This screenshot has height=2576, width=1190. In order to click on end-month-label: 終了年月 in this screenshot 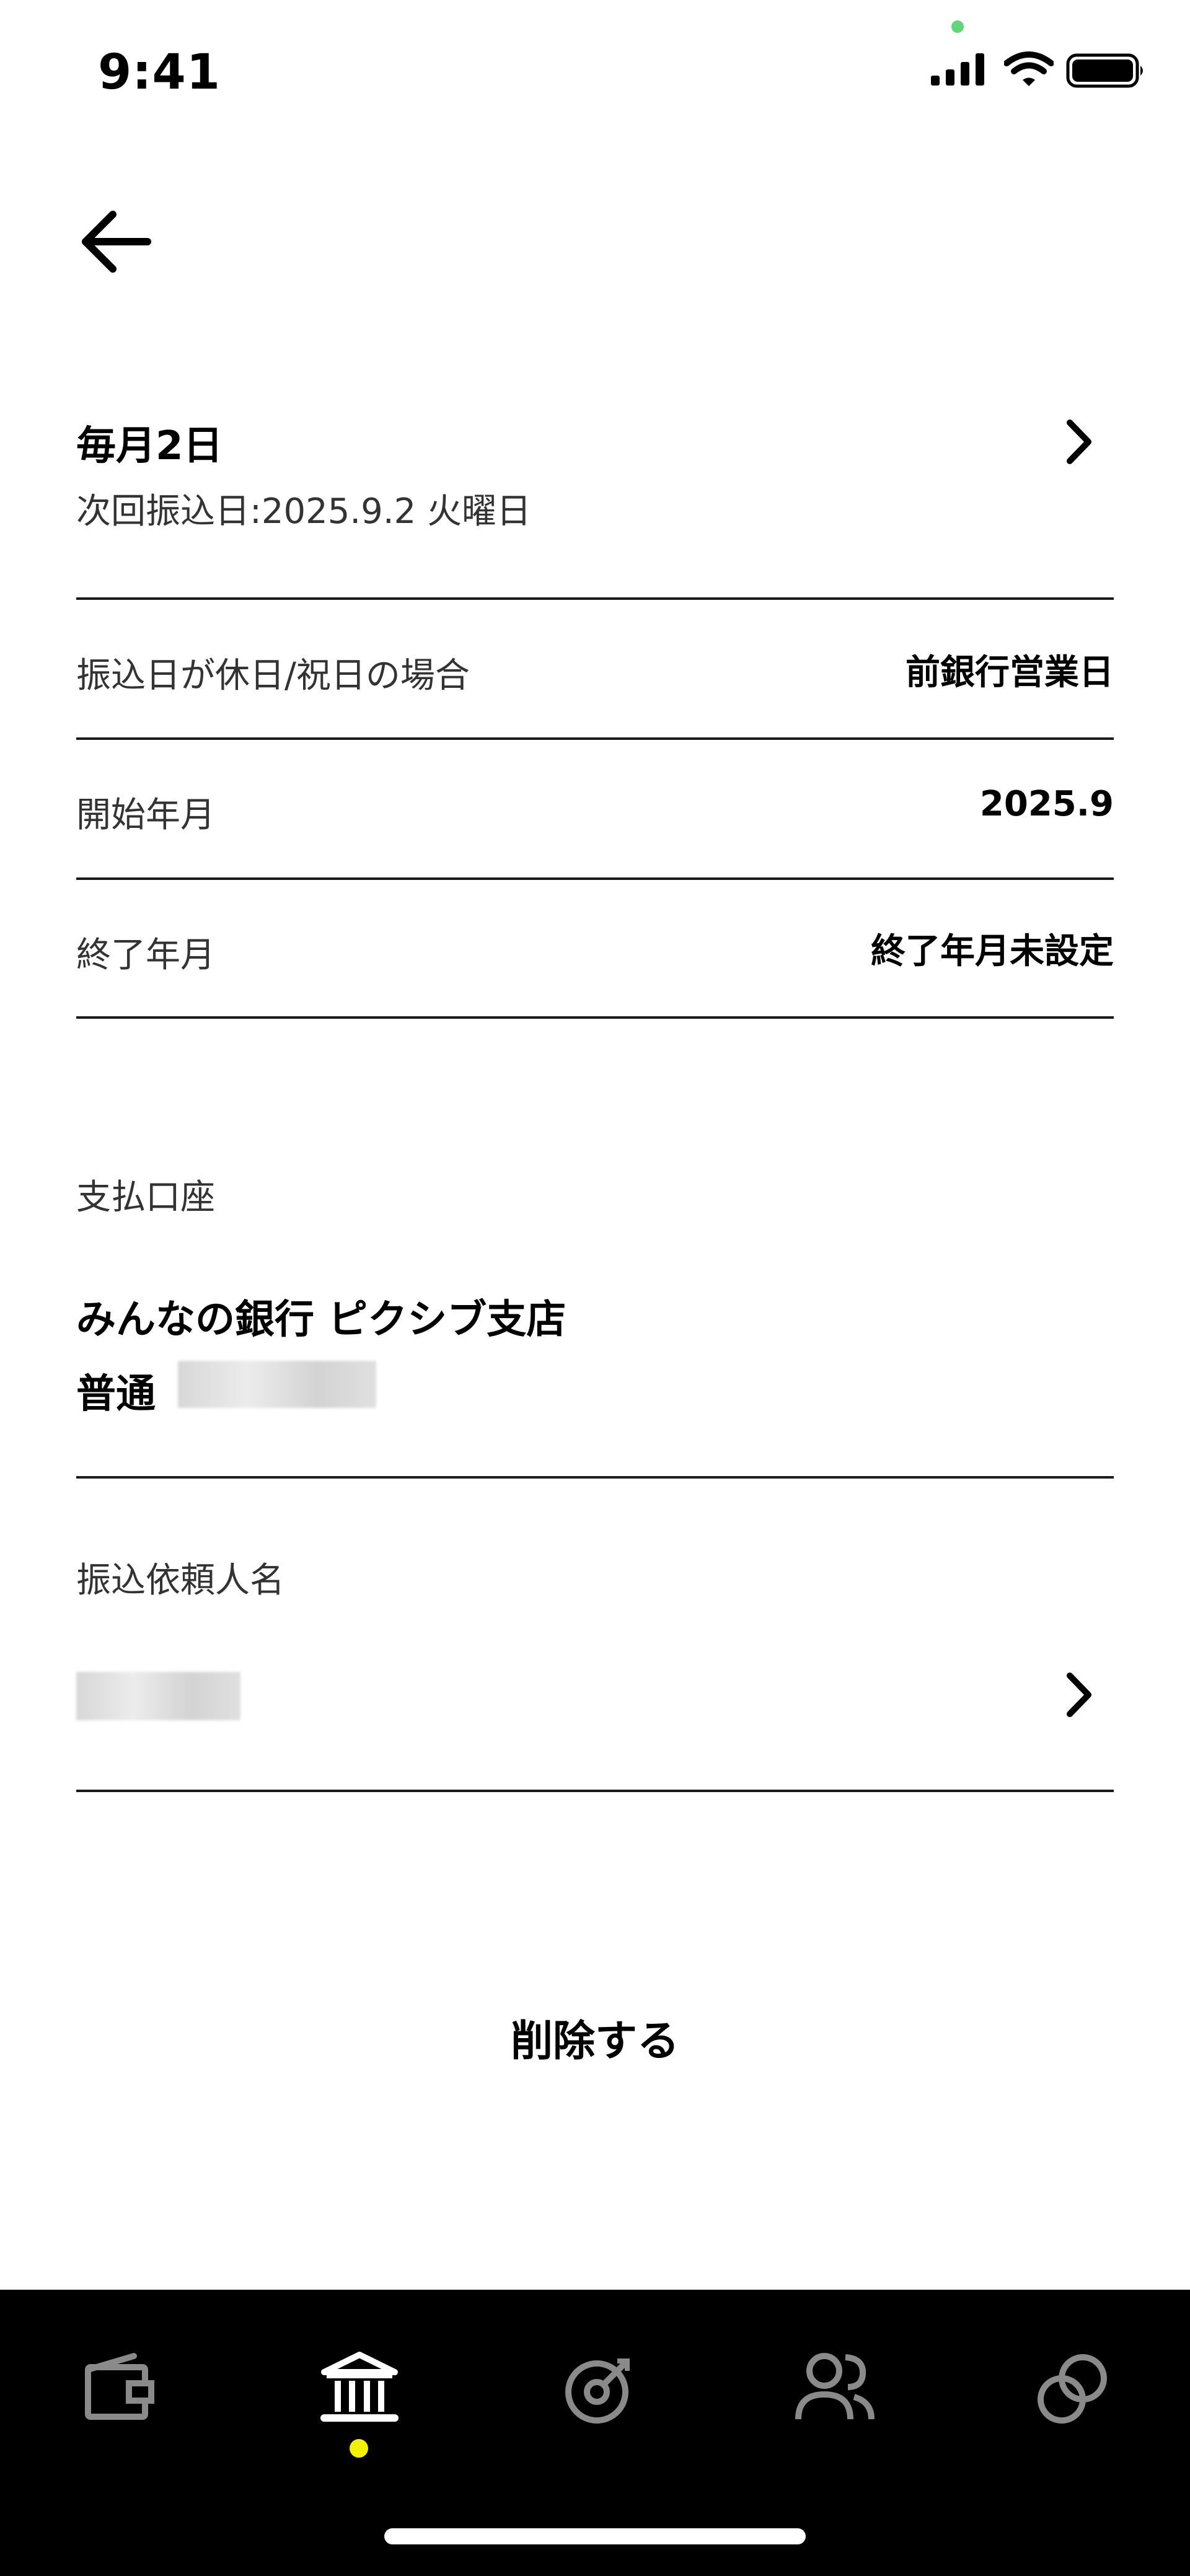, I will do `click(145, 955)`.